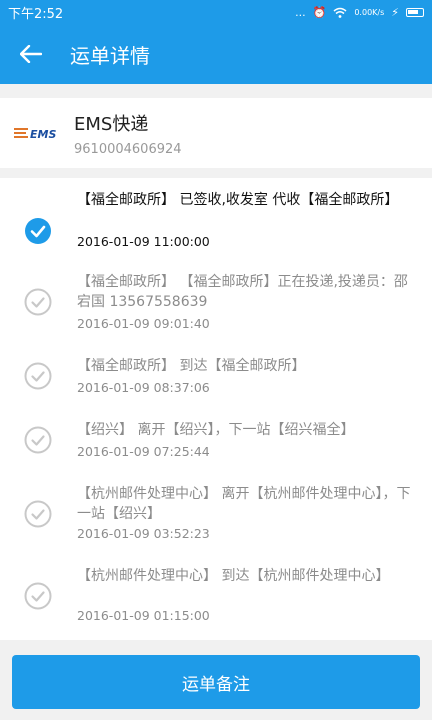 The image size is (432, 720). I want to click on timeline-text: 【绍兴】 离开【绍兴】，下一站【绍兴福全】, so click(216, 430).